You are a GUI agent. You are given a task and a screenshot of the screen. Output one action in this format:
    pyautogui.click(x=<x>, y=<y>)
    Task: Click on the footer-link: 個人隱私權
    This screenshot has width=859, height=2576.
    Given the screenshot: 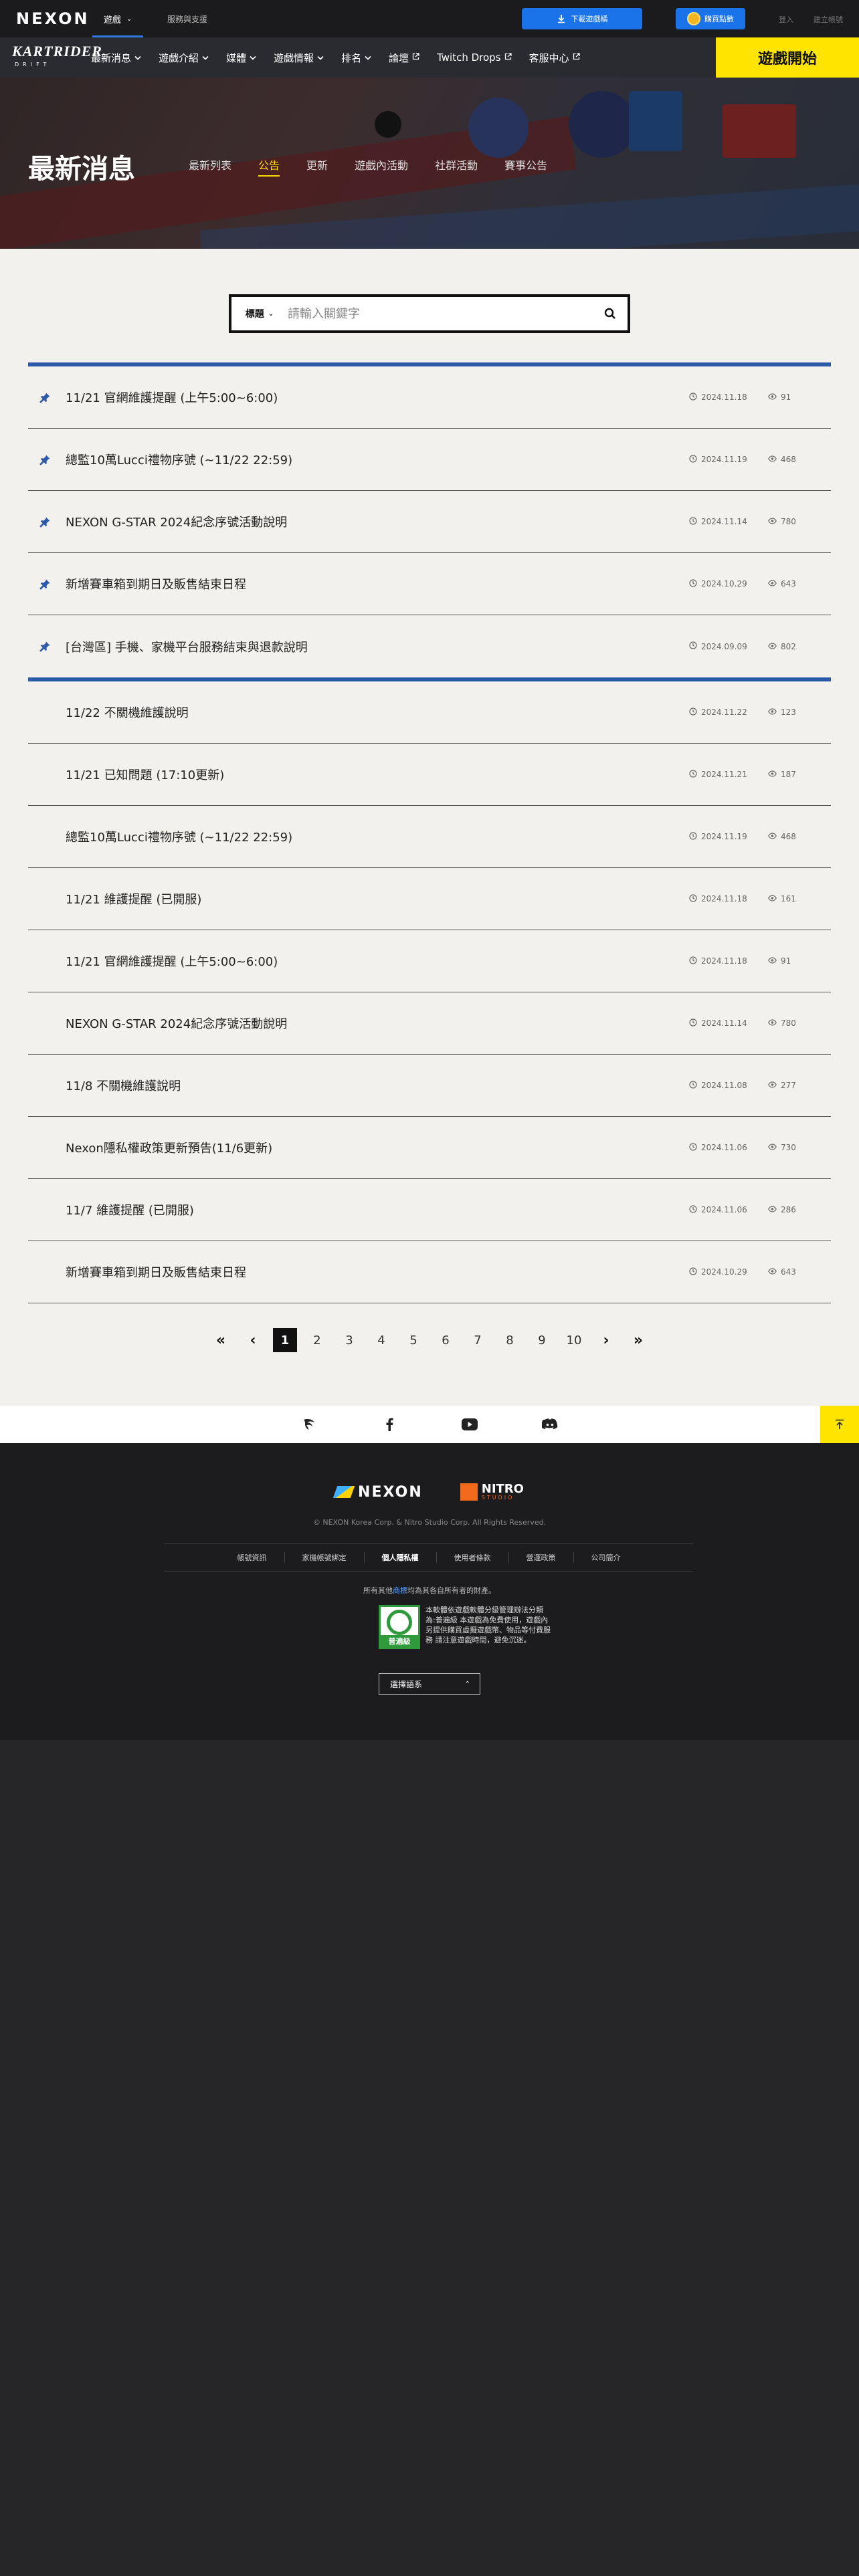 What is the action you would take?
    pyautogui.click(x=400, y=1558)
    